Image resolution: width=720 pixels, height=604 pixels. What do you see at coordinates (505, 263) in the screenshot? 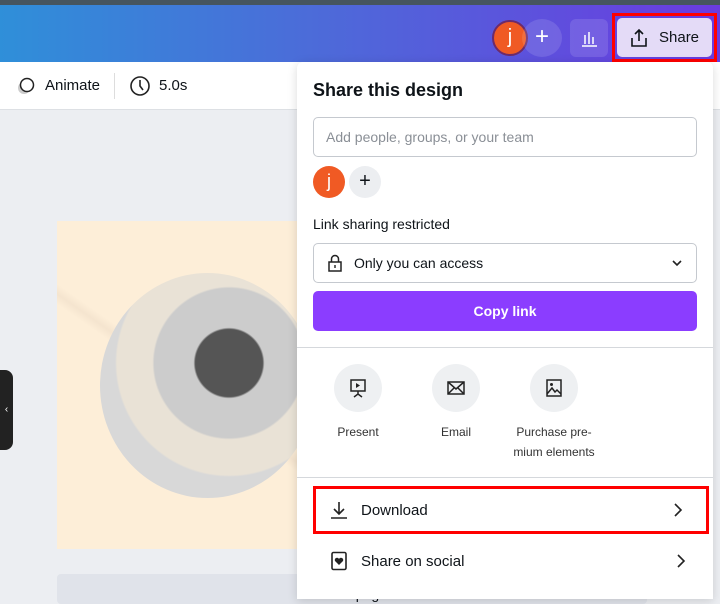
I see `access-select: Only you can access` at bounding box center [505, 263].